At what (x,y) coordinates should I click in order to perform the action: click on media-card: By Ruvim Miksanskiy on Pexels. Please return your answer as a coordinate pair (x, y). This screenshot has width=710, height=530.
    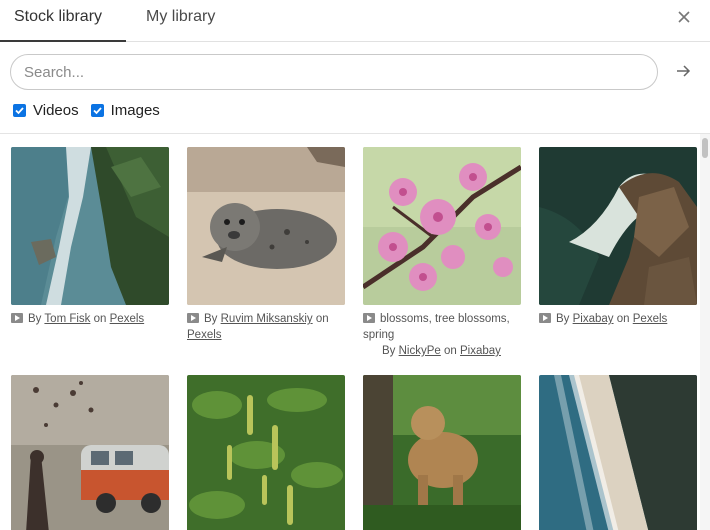
    Looking at the image, I should click on (266, 245).